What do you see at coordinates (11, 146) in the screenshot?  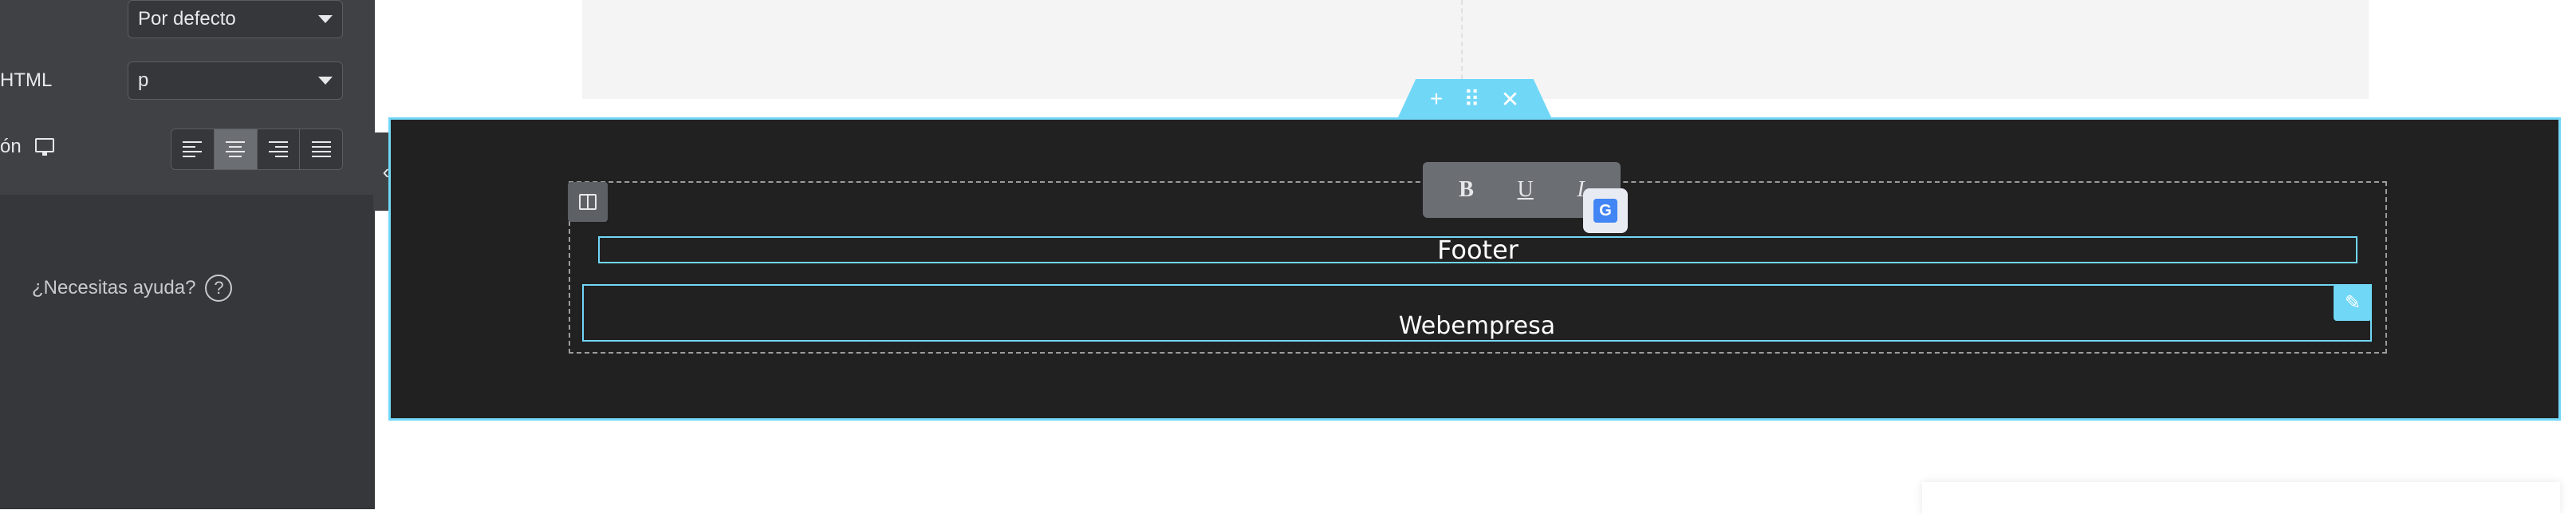 I see `alignment-label: ón` at bounding box center [11, 146].